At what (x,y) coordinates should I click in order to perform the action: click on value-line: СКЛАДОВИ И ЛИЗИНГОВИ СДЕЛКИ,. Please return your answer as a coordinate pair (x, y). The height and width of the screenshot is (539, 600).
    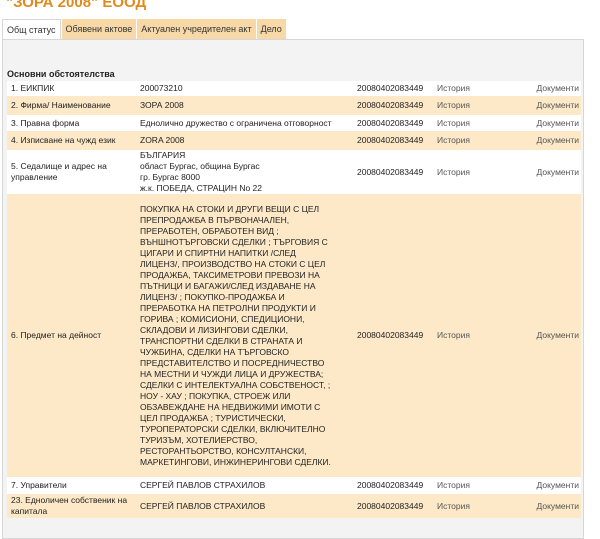
    Looking at the image, I should click on (214, 329).